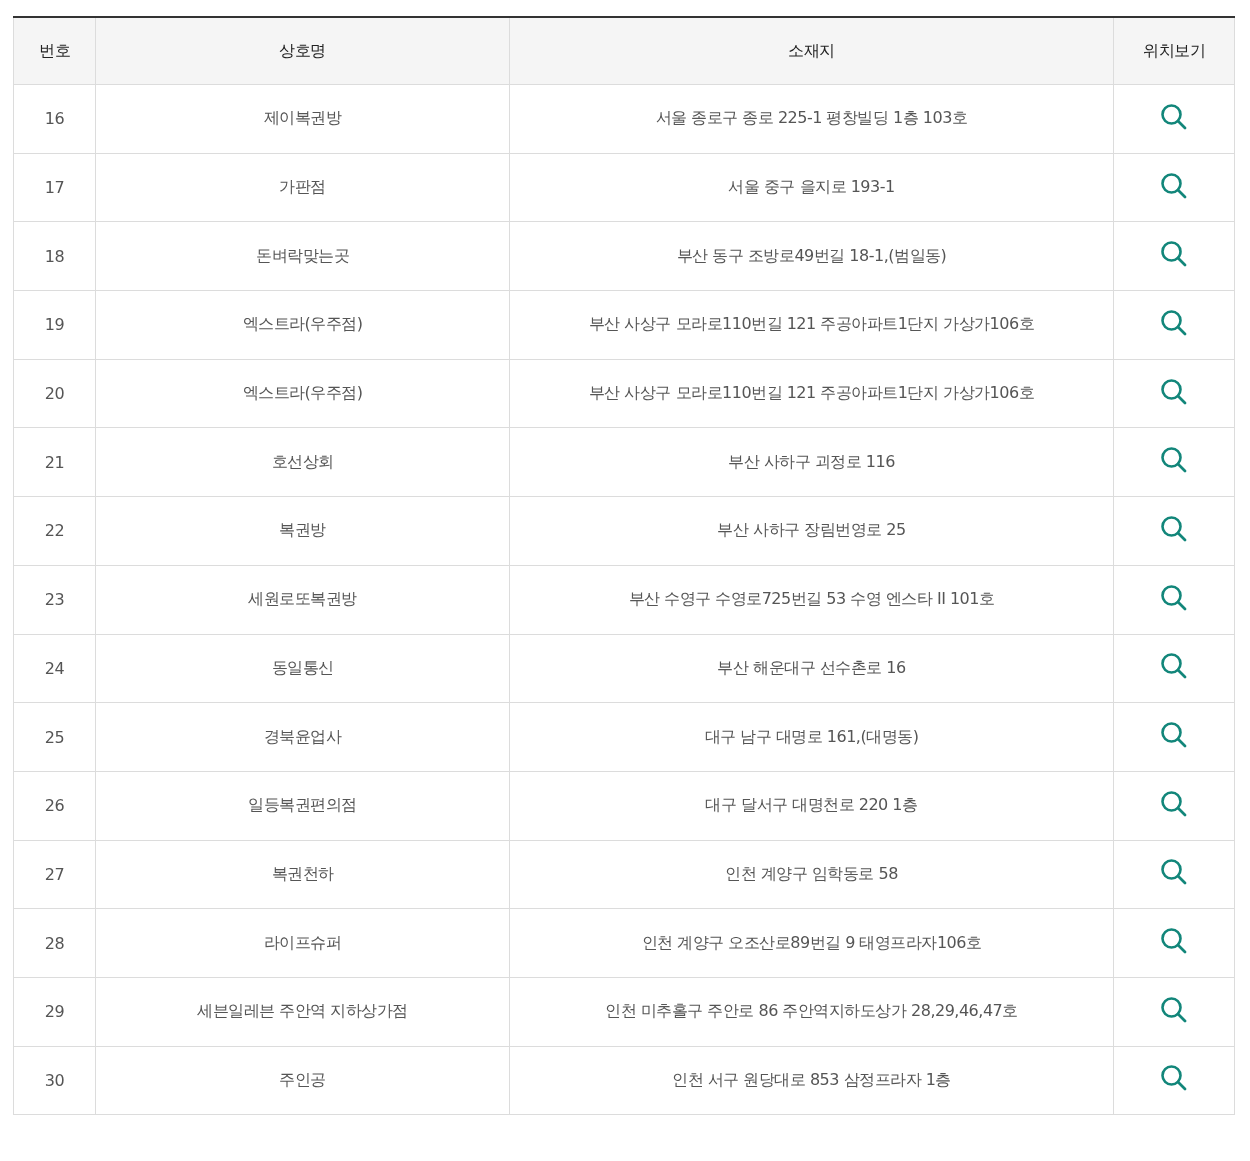 Image resolution: width=1250 pixels, height=1161 pixels. I want to click on store-name: 호선상회, so click(302, 462).